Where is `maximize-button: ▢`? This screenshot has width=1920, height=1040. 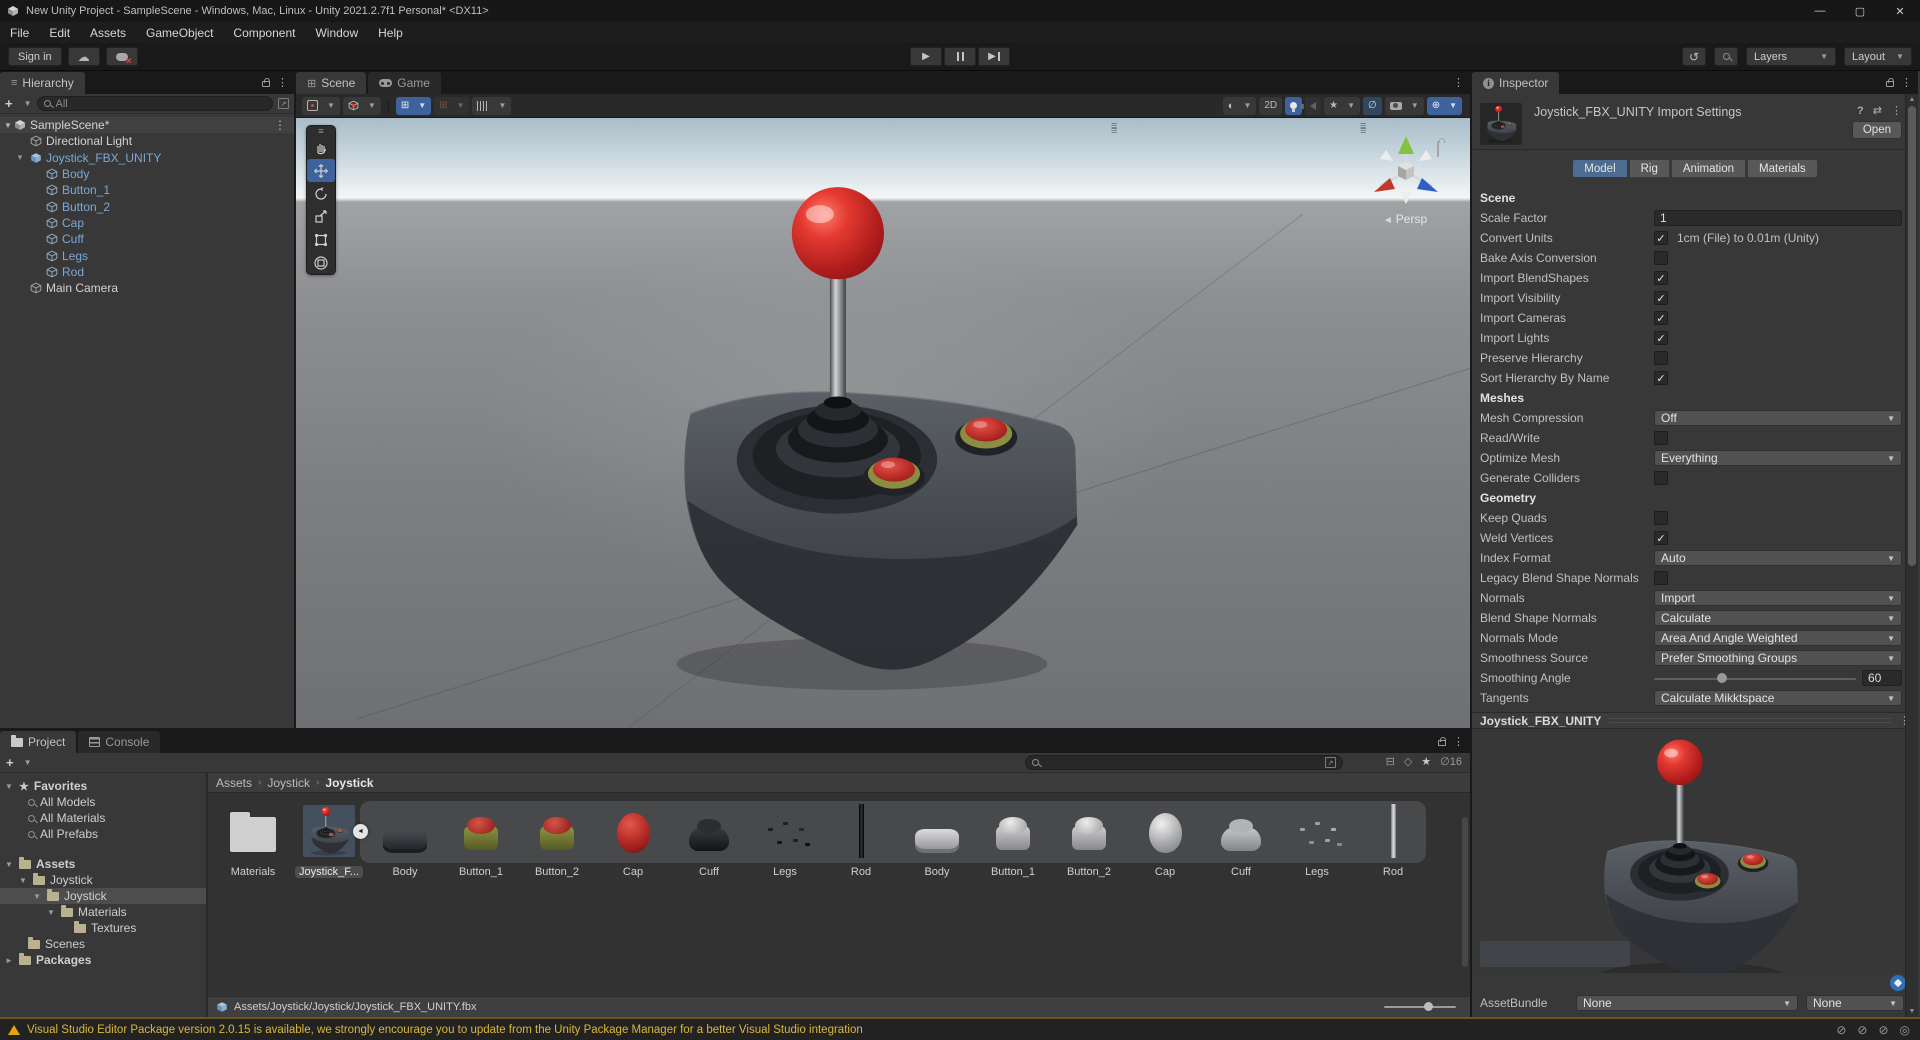 maximize-button: ▢ is located at coordinates (1860, 11).